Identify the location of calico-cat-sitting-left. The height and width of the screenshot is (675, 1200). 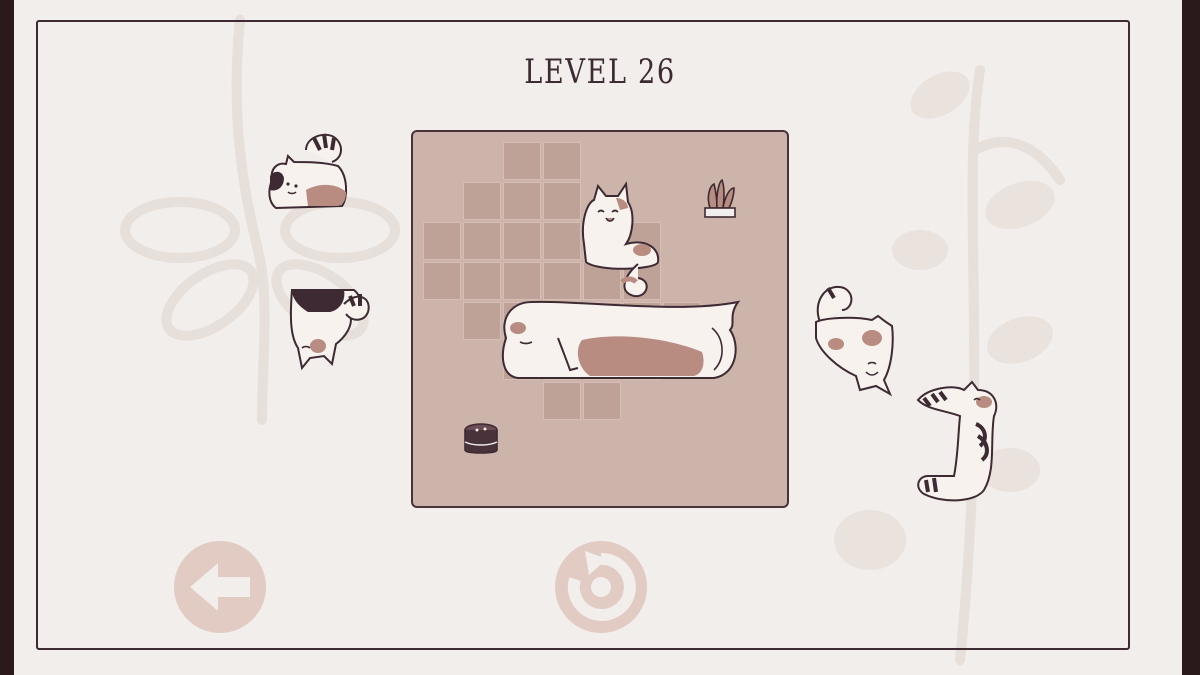
(308, 172).